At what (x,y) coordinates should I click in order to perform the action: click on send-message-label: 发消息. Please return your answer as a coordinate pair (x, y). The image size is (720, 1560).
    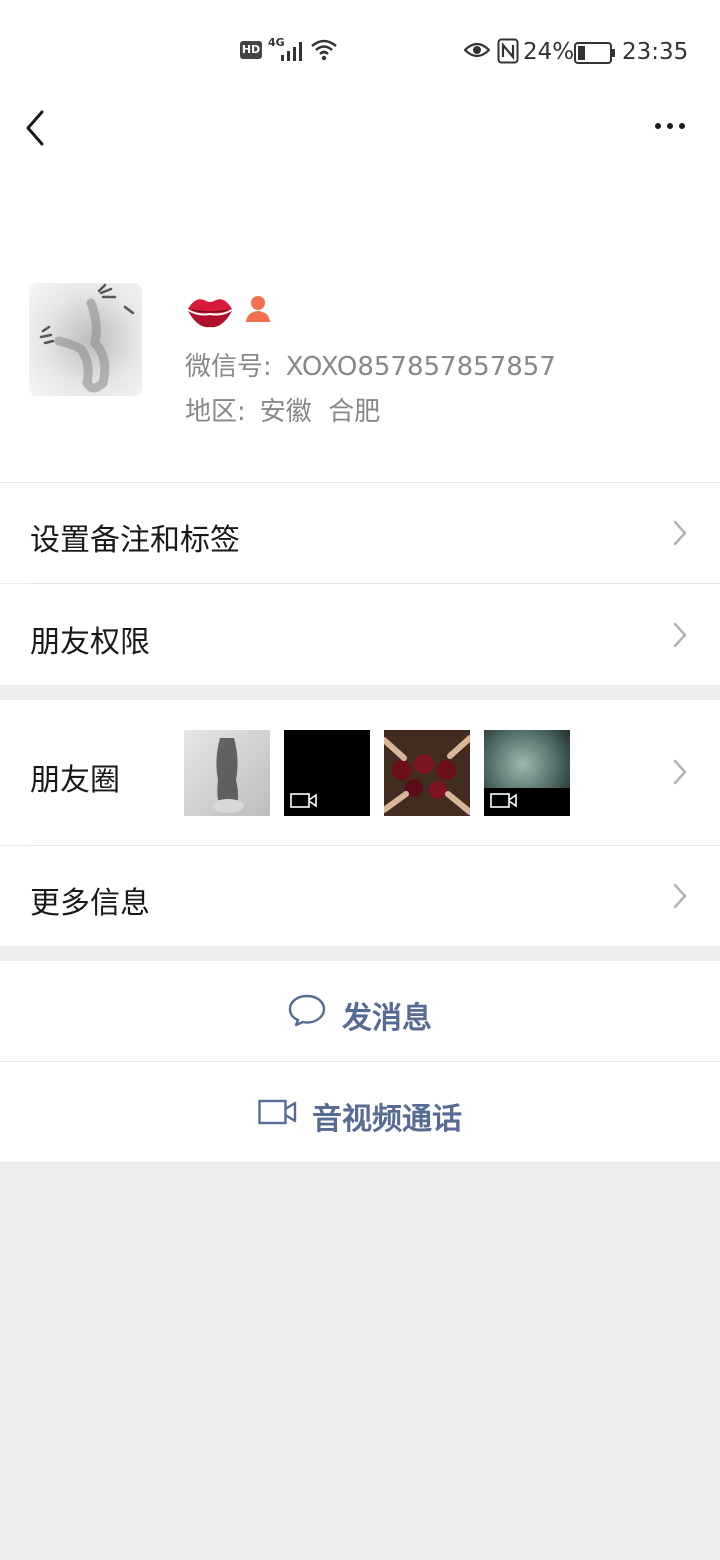
    Looking at the image, I should click on (387, 1018).